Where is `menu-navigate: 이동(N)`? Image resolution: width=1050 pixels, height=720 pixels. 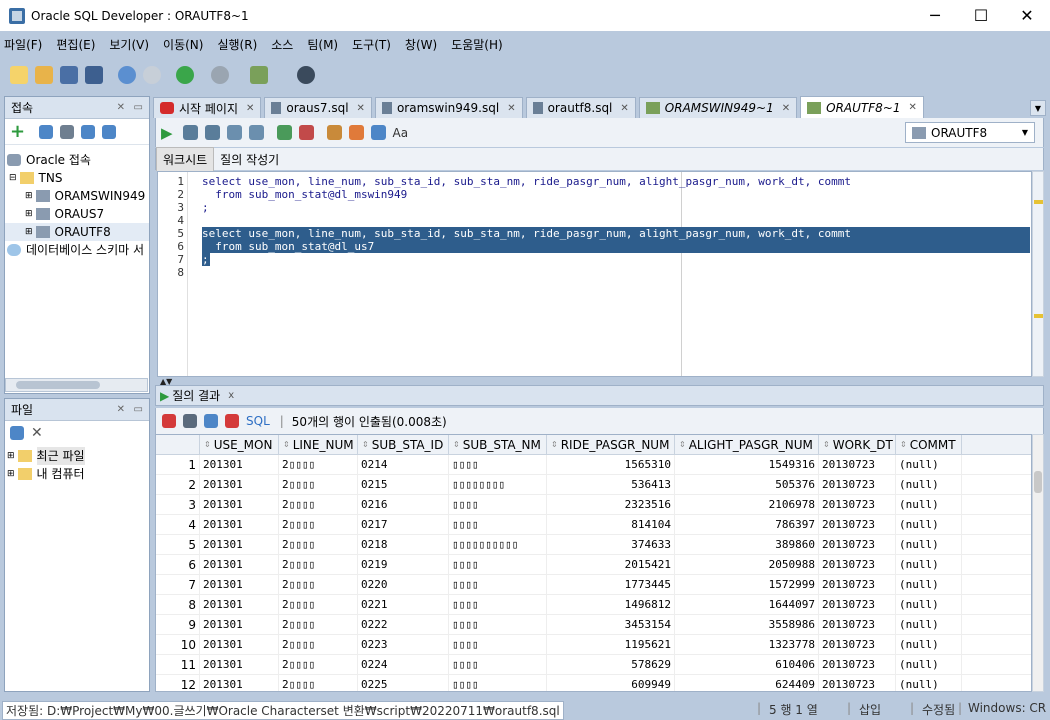 menu-navigate: 이동(N) is located at coordinates (183, 44).